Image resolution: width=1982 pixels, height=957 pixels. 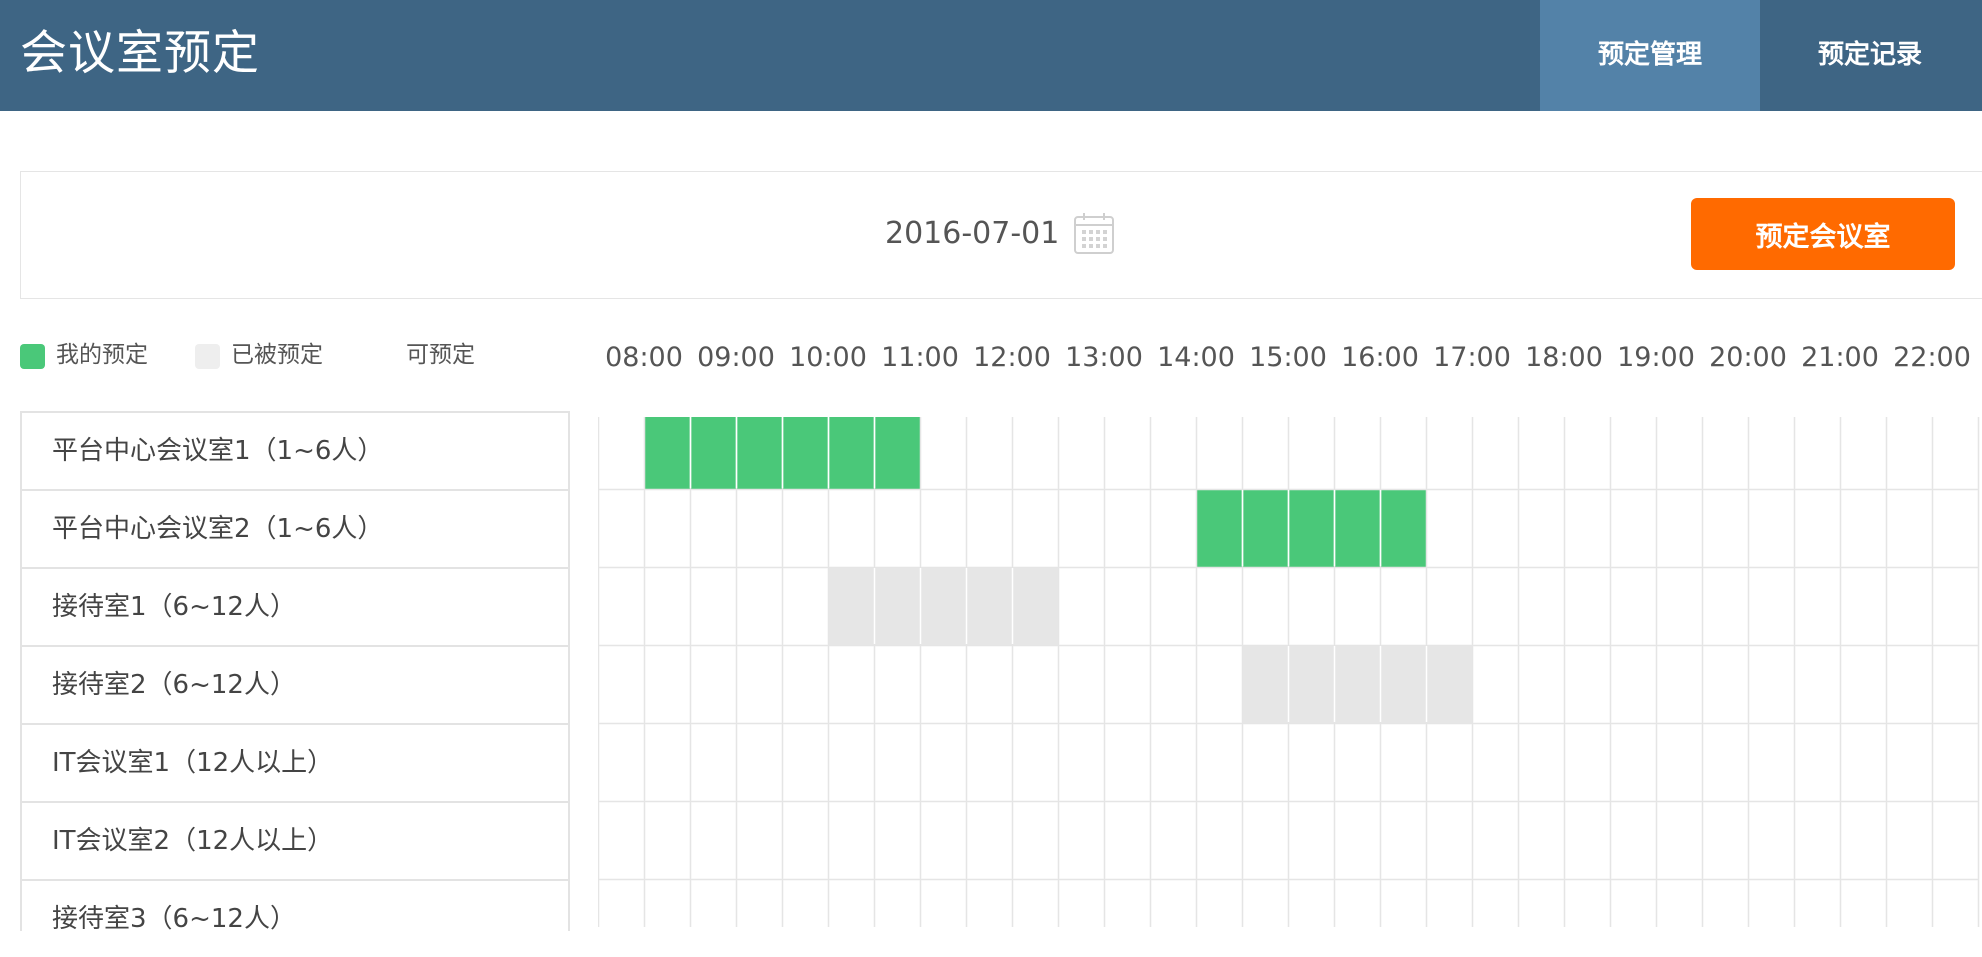 What do you see at coordinates (295, 840) in the screenshot?
I see `room-row: IT会议室2（12人以上）` at bounding box center [295, 840].